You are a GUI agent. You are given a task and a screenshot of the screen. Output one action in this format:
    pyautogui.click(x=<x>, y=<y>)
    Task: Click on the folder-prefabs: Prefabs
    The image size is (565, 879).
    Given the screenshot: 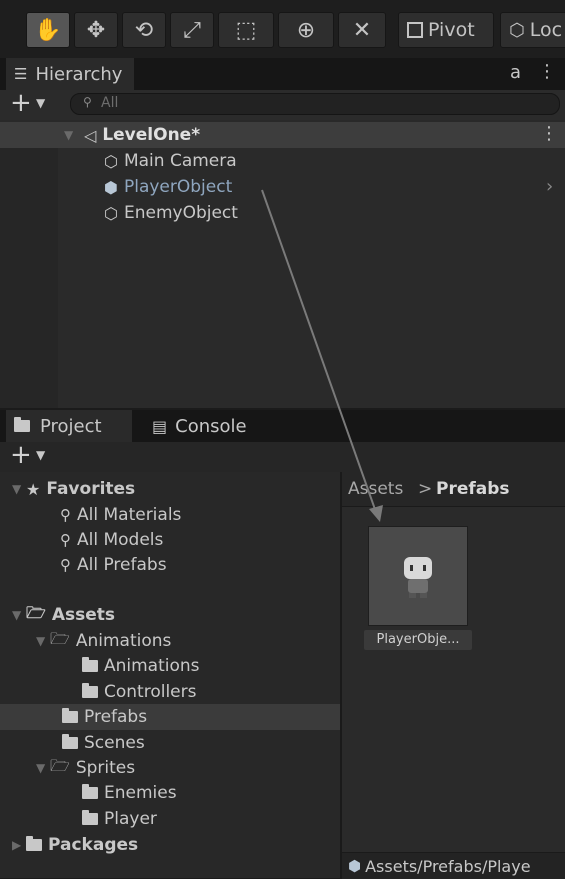 What is the action you would take?
    pyautogui.click(x=170, y=717)
    